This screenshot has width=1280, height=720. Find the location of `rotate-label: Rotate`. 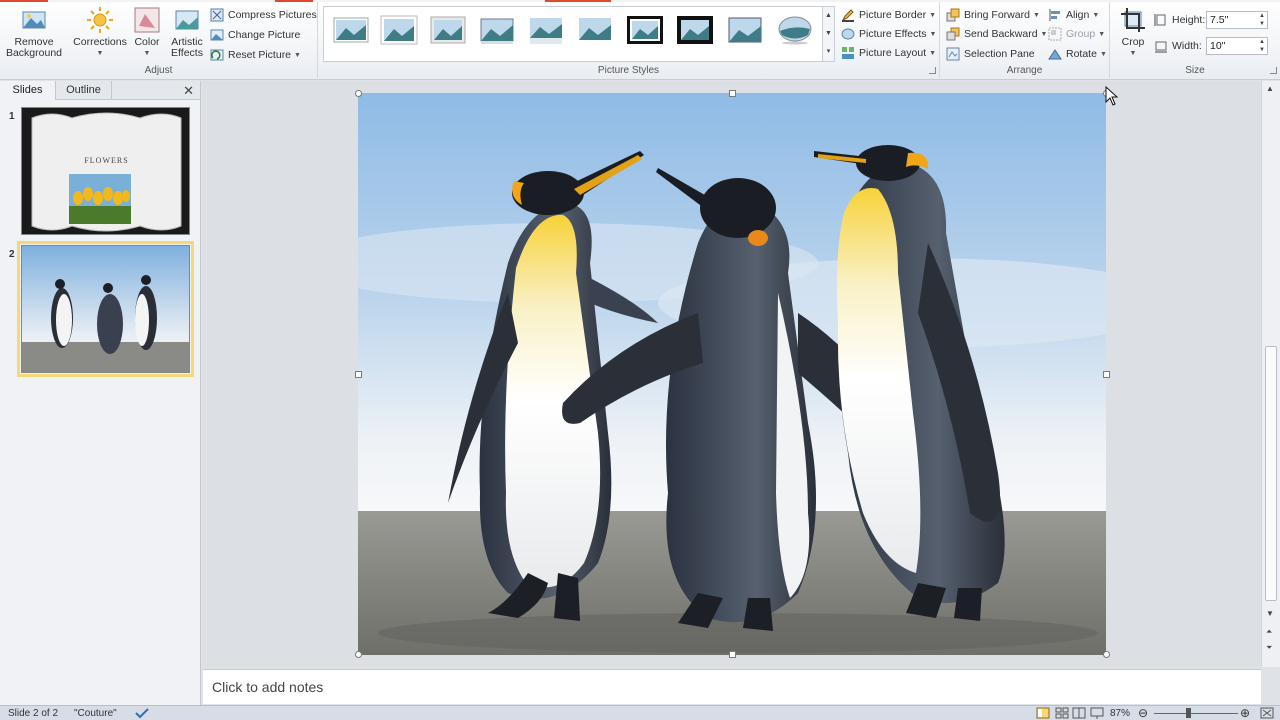

rotate-label: Rotate is located at coordinates (1081, 54).